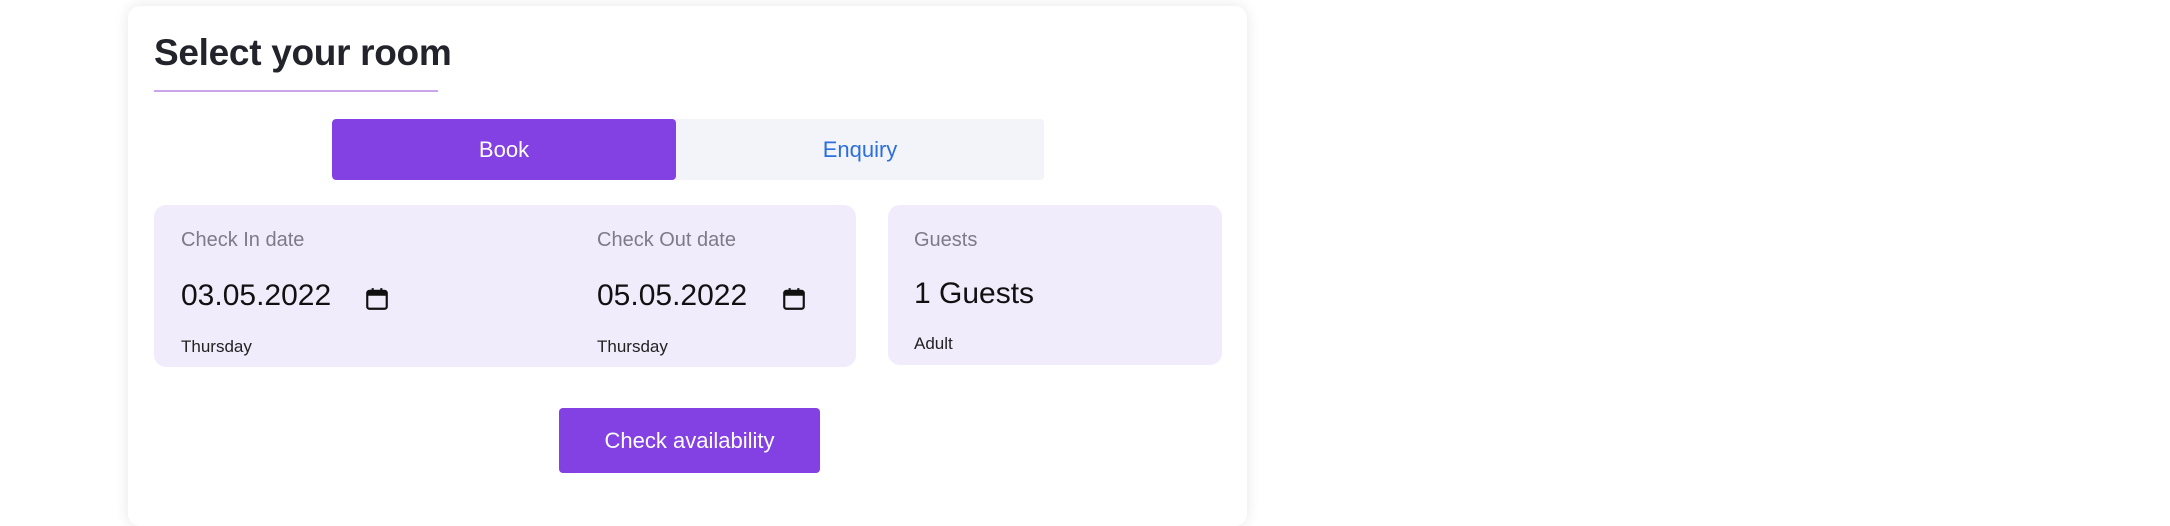 The image size is (2170, 526). Describe the element at coordinates (860, 149) in the screenshot. I see `tab-enquiry: Enquiry` at that location.